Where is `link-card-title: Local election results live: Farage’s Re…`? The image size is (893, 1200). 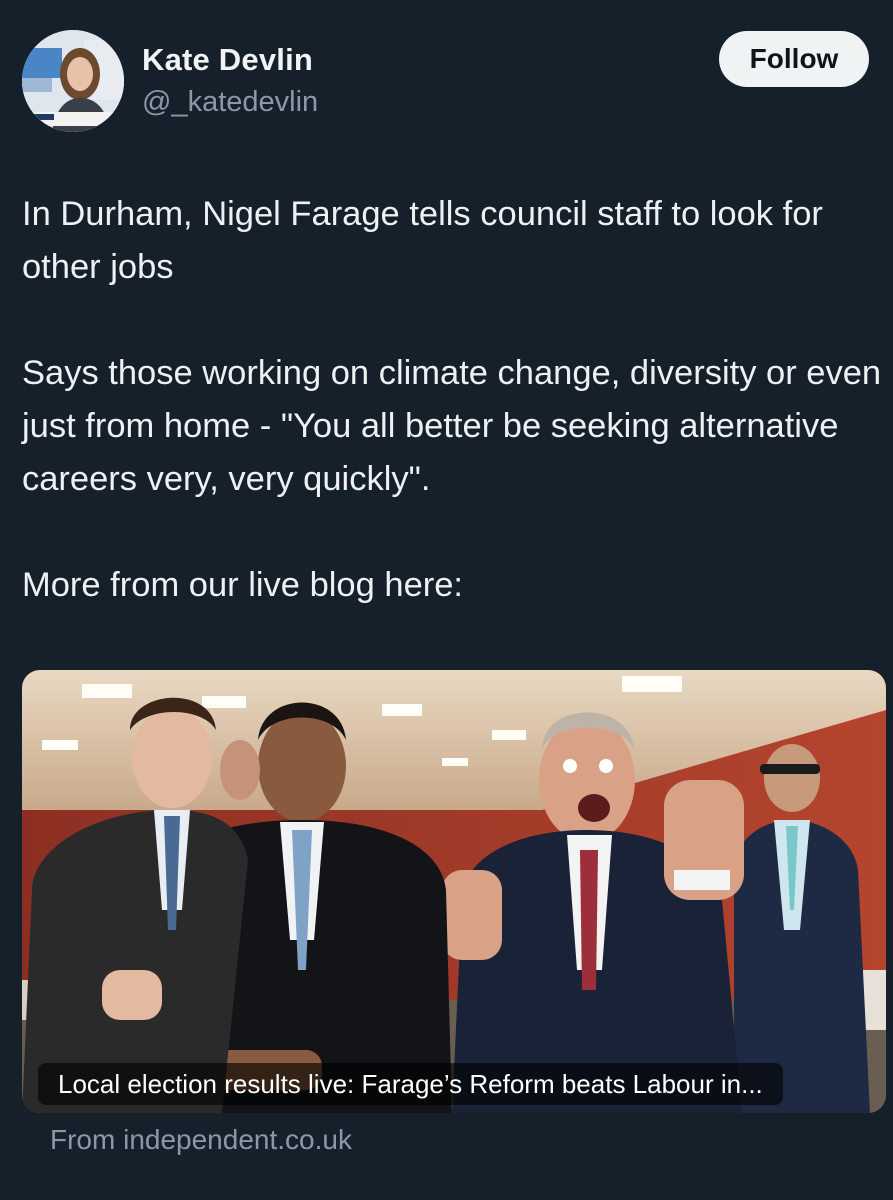
link-card-title: Local election results live: Farage’s Re… is located at coordinates (410, 1084).